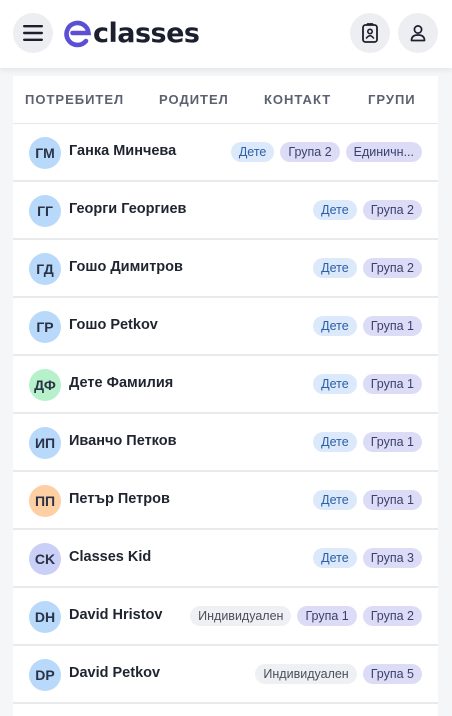 The image size is (452, 716). Describe the element at coordinates (119, 499) in the screenshot. I see `user-name: Петър Петров` at that location.